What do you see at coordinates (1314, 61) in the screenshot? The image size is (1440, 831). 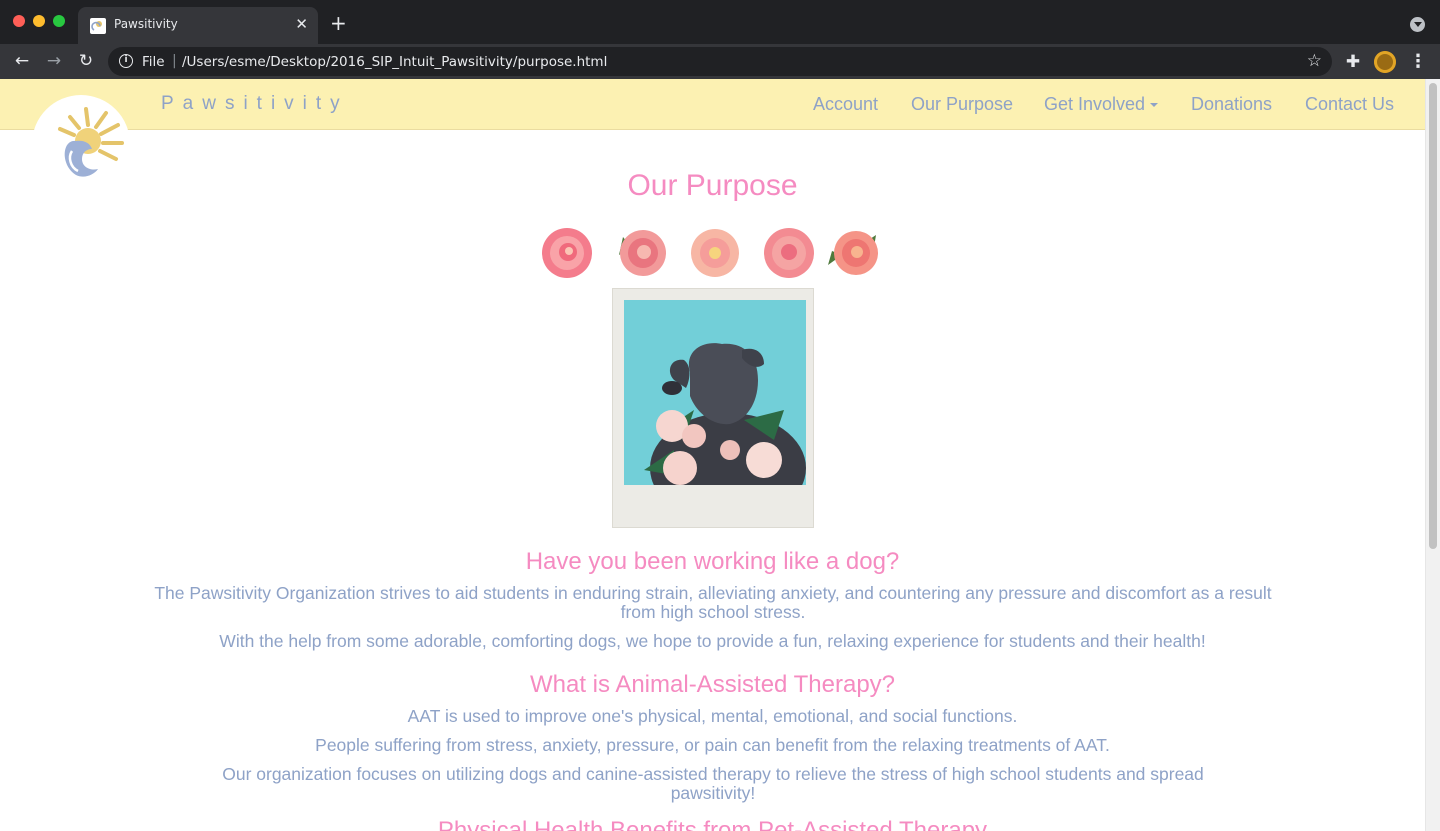 I see `bookmark-star-icon: ☆` at bounding box center [1314, 61].